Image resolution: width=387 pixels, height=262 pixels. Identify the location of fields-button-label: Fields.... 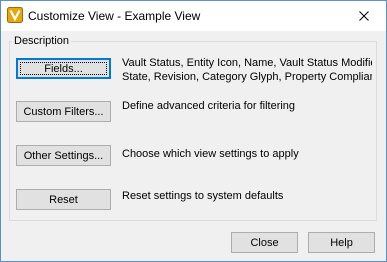
(63, 68).